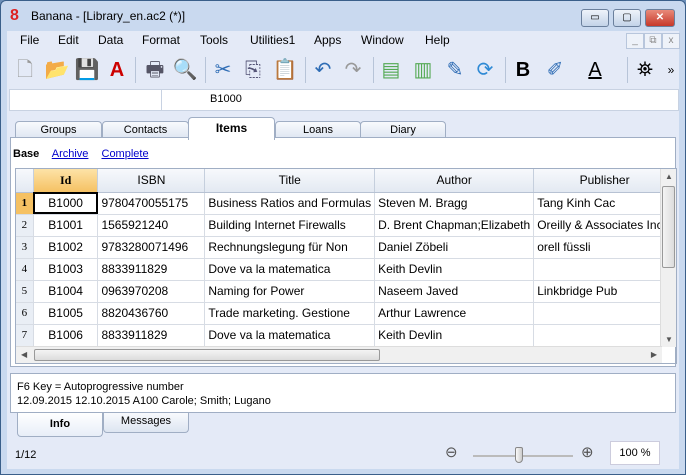 The image size is (686, 475). What do you see at coordinates (66, 313) in the screenshot?
I see `cell-id: B1005` at bounding box center [66, 313].